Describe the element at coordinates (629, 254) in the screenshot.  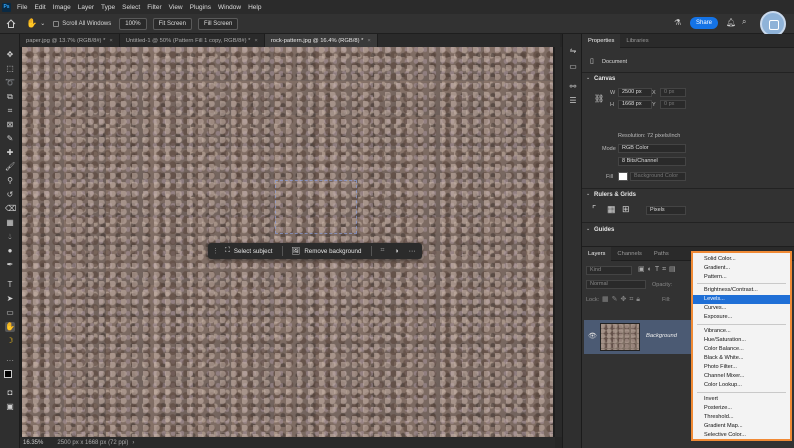
I see `tab-channels: Channels` at that location.